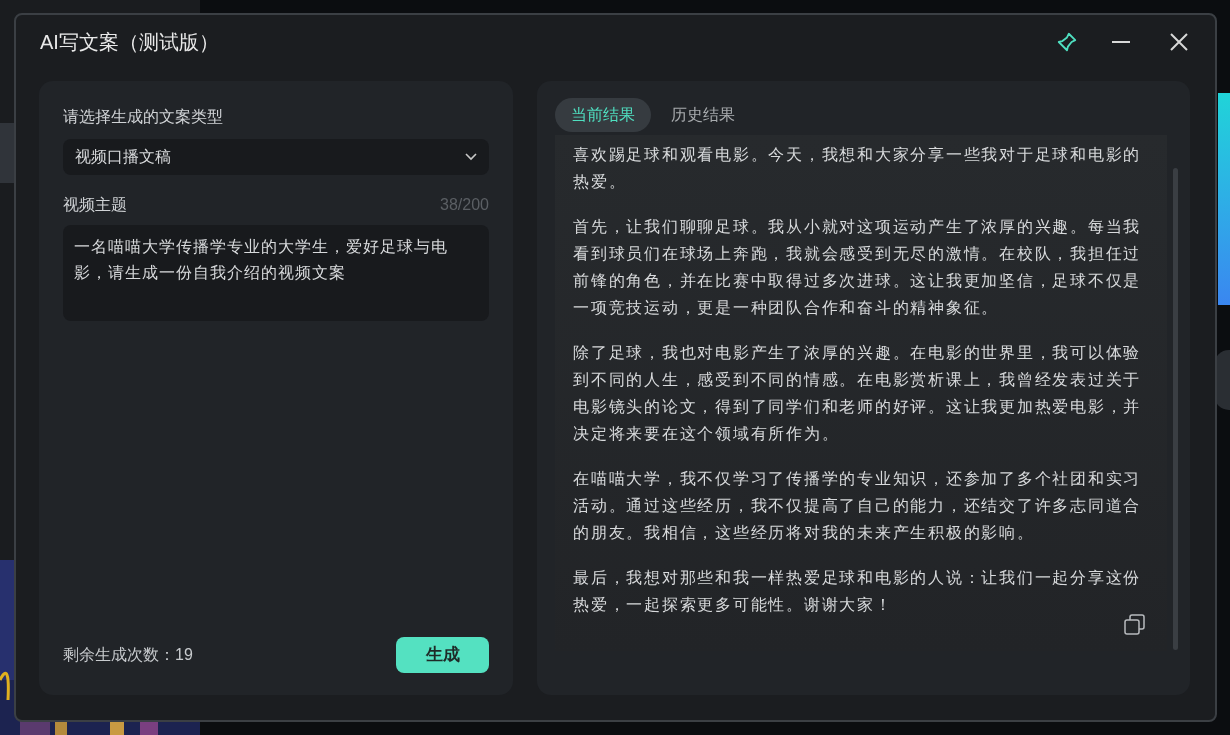 The height and width of the screenshot is (735, 1230). Describe the element at coordinates (1179, 42) in the screenshot. I see `close-icon` at that location.